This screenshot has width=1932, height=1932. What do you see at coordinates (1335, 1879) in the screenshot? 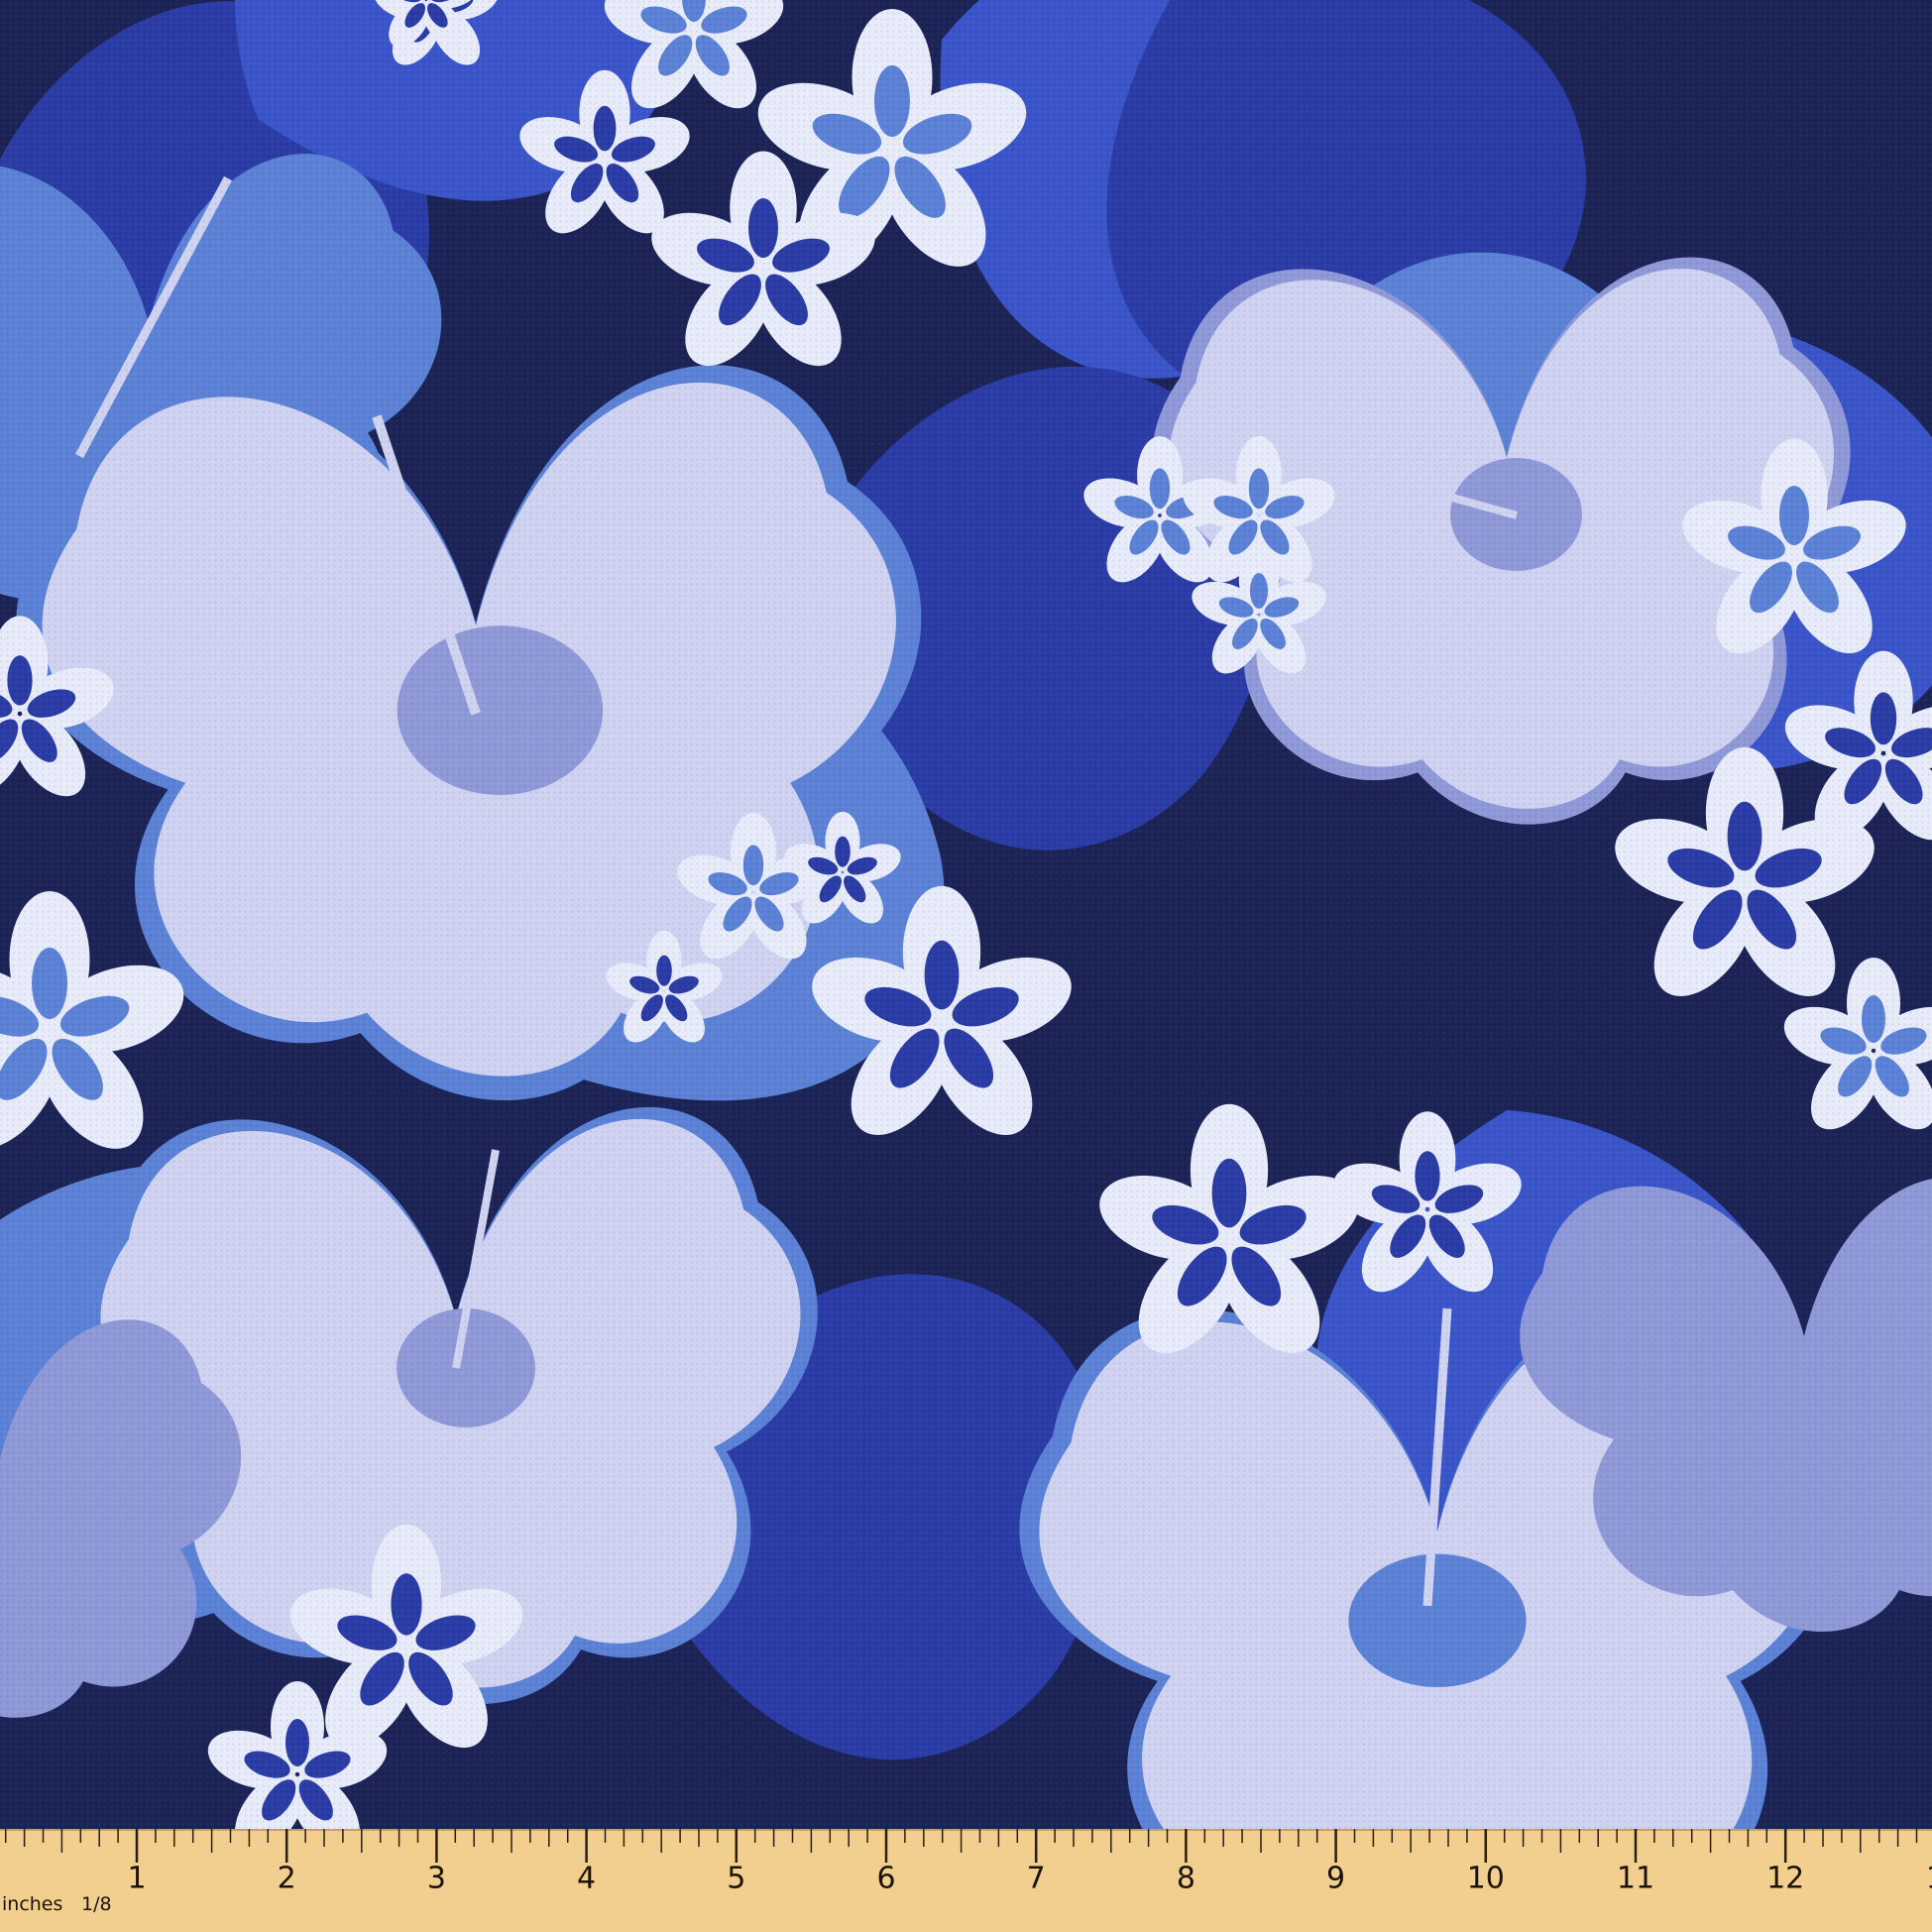
I see `ruler-number: 9` at bounding box center [1335, 1879].